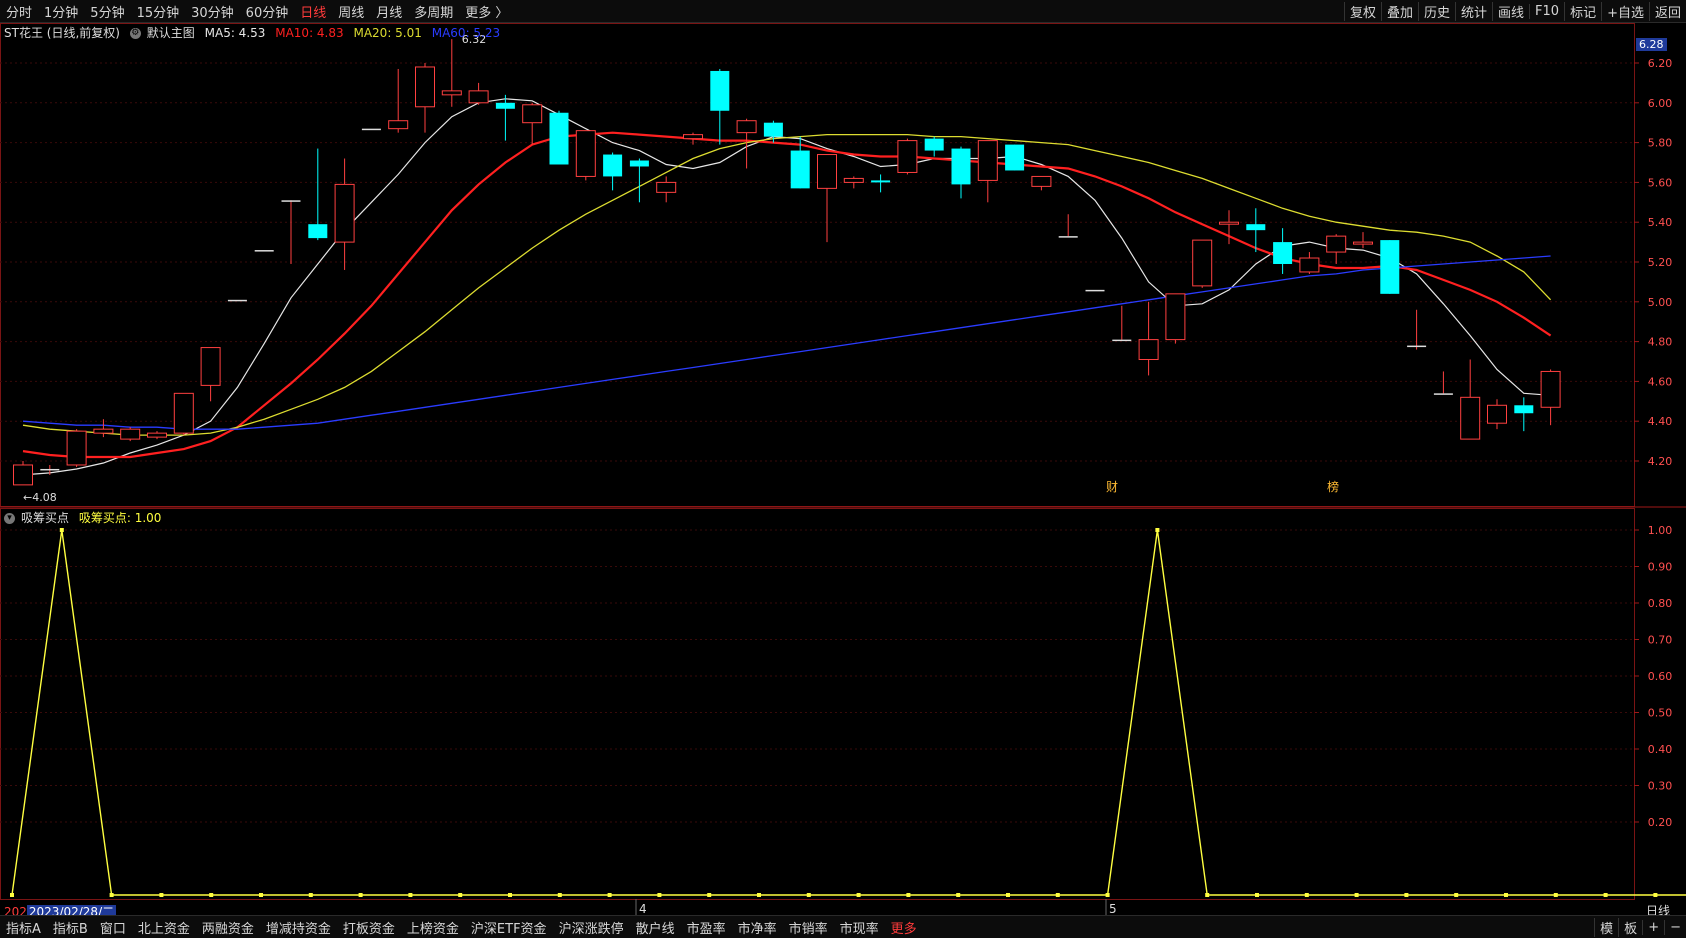  I want to click on indicator-tab-15: 更多, so click(904, 927).